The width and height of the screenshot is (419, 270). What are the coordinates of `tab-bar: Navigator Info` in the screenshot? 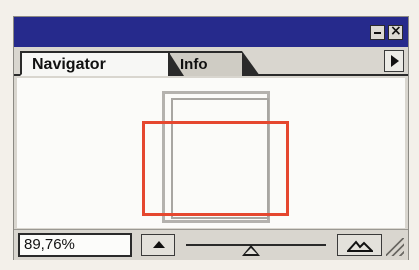 It's located at (211, 61).